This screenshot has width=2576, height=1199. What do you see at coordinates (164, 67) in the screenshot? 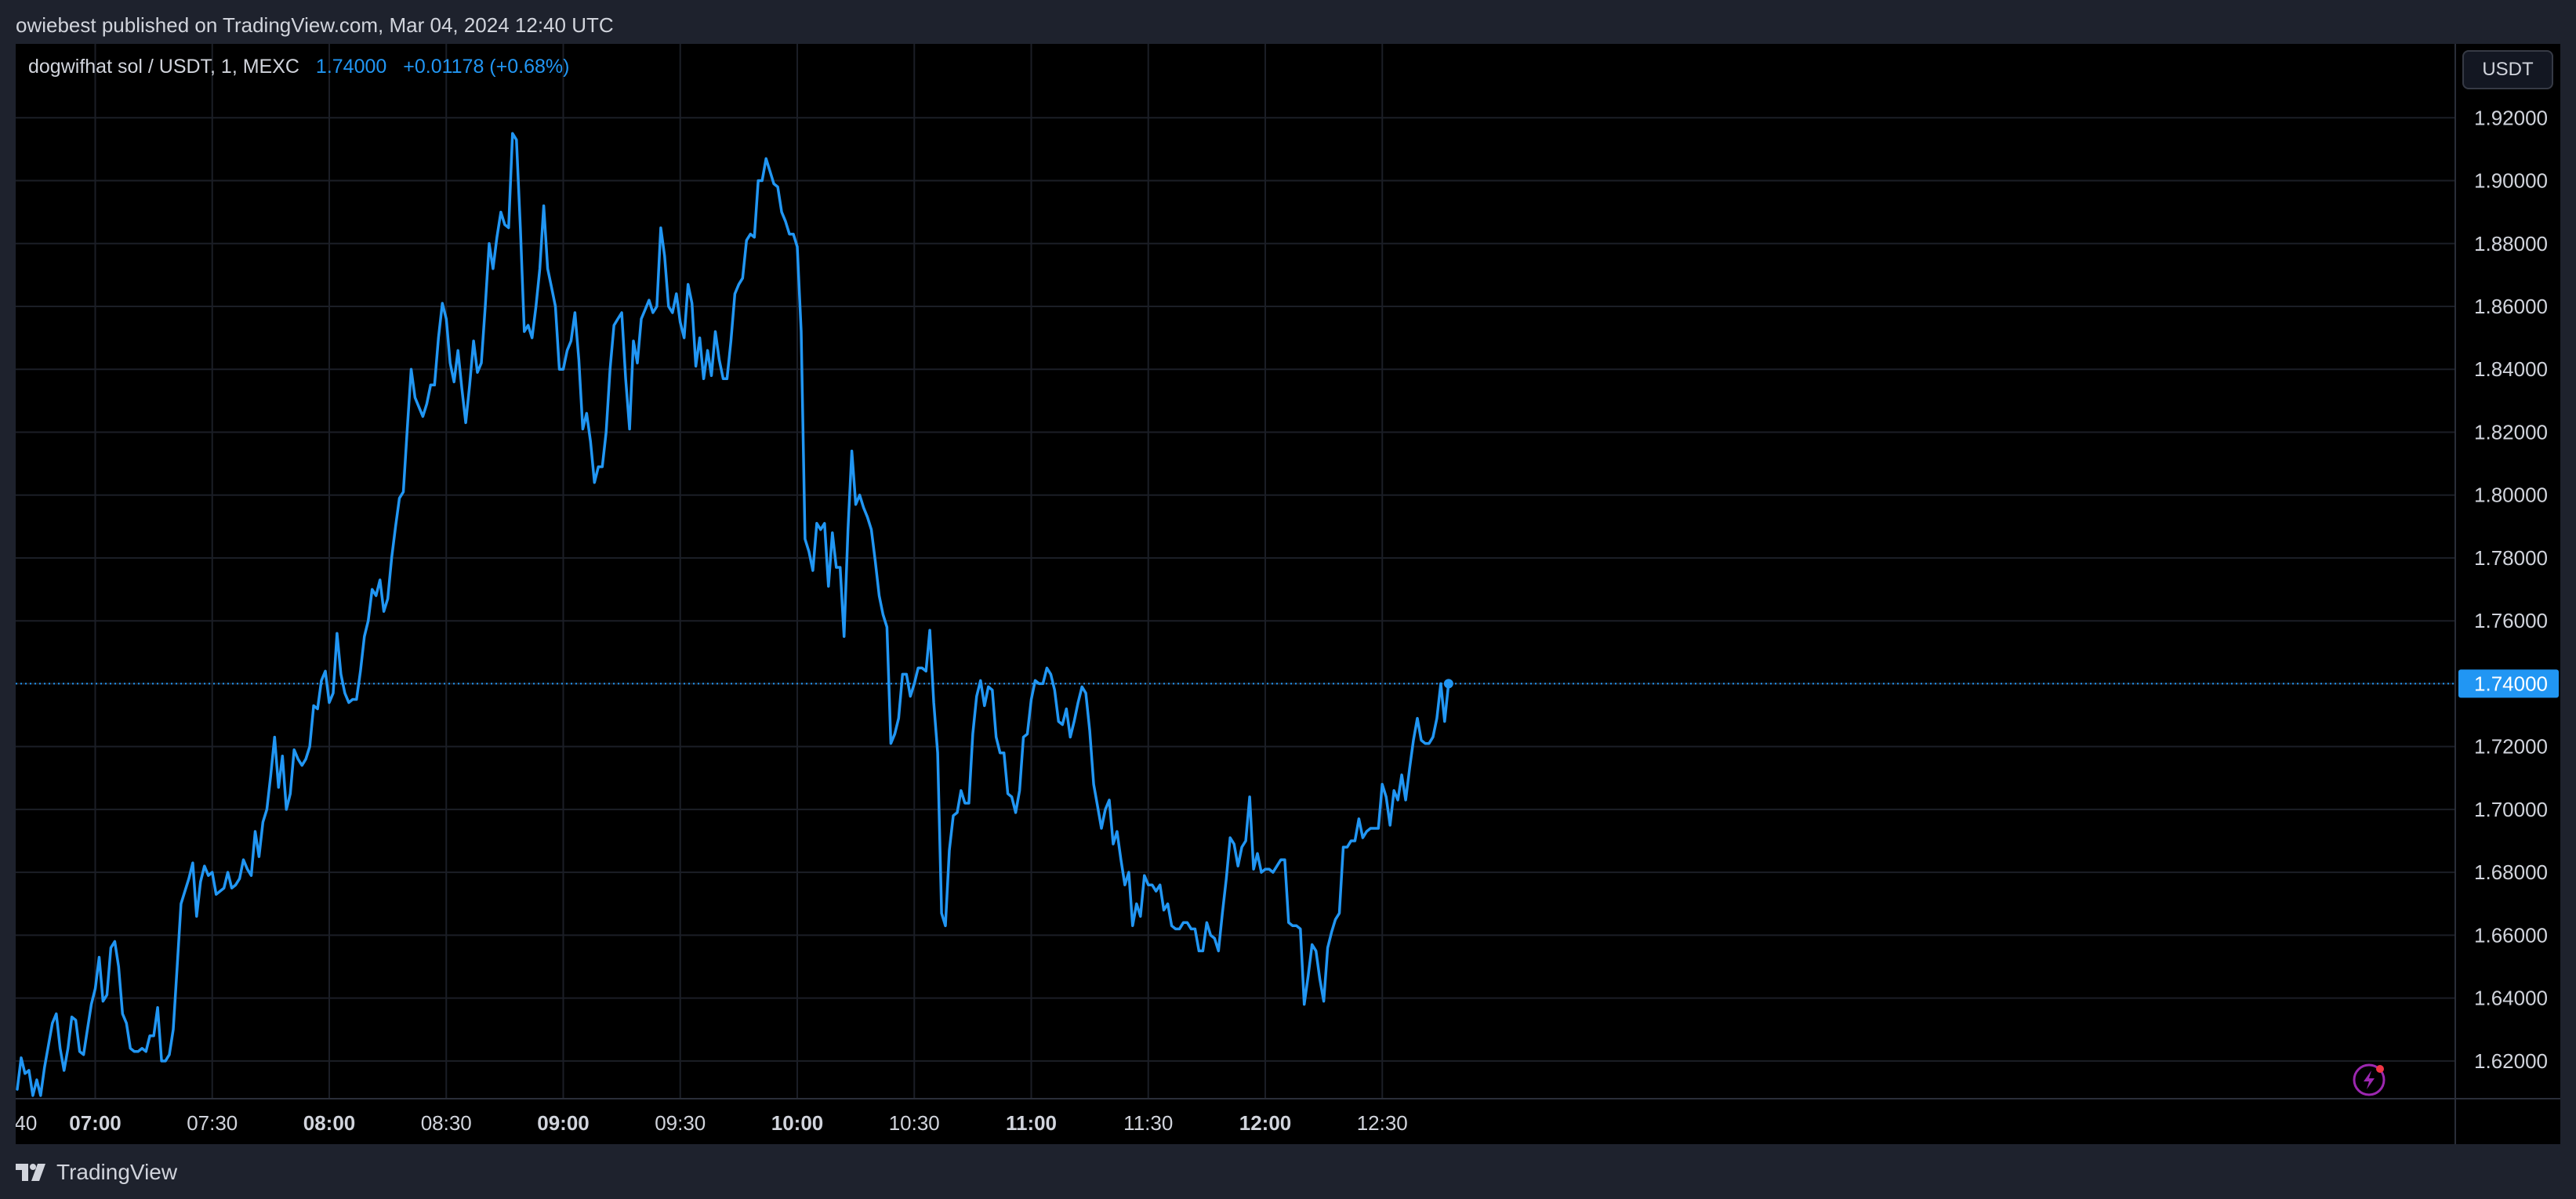
I see `legend-symbol: dogwifhat sol / USDT, 1, MEXC` at bounding box center [164, 67].